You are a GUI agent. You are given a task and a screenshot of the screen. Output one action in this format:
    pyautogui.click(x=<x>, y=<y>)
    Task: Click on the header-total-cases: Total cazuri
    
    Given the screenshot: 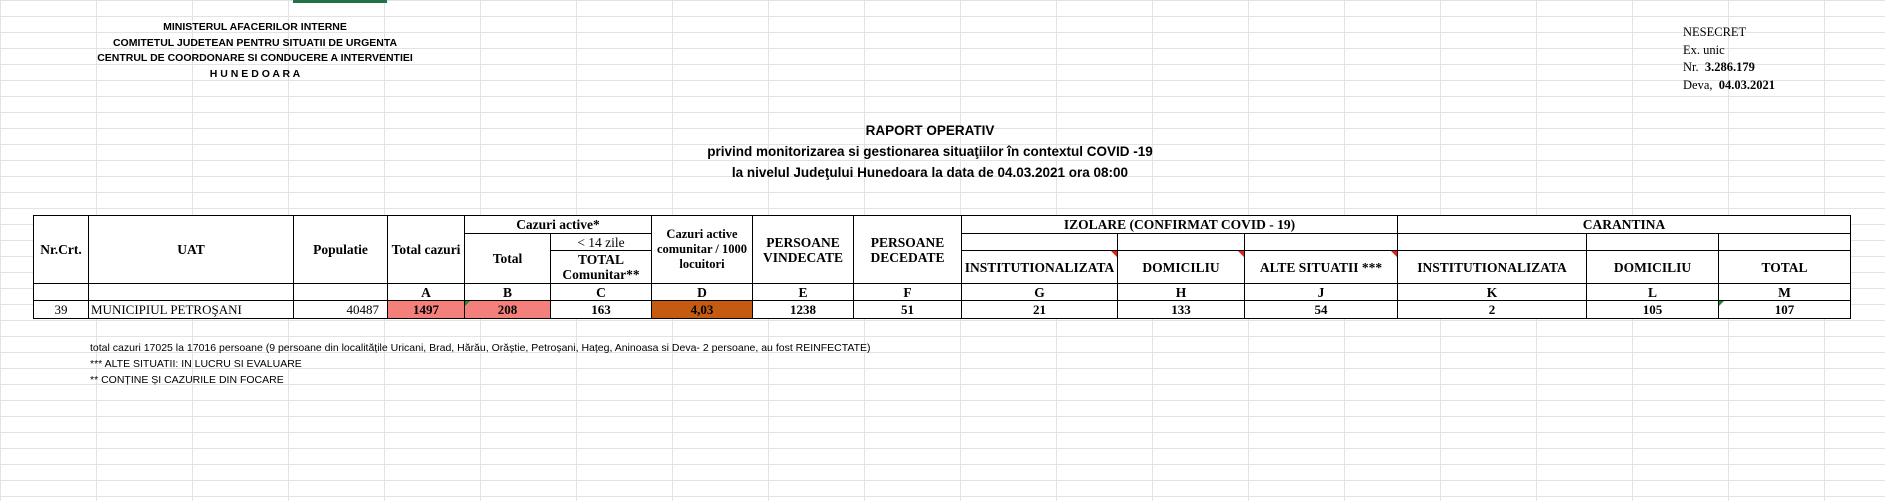 What is the action you would take?
    pyautogui.click(x=426, y=249)
    